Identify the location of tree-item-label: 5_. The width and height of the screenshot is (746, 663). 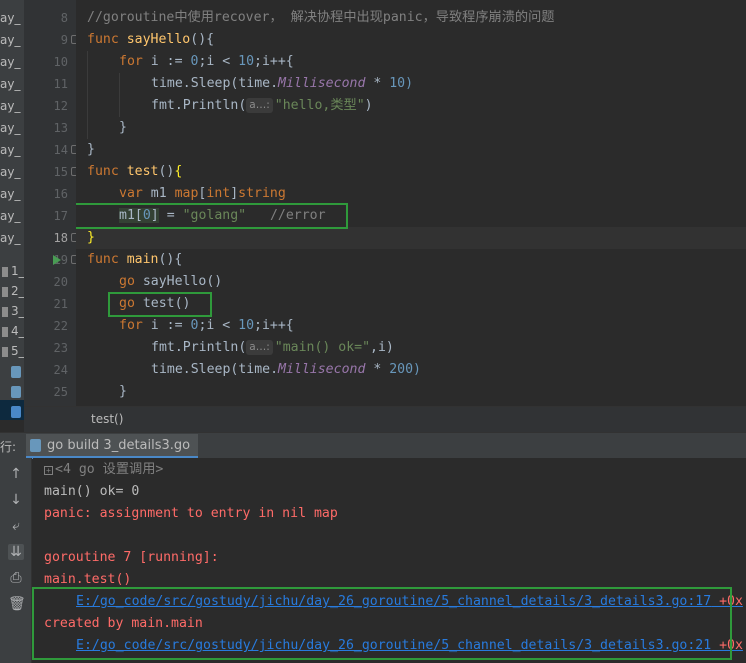
(17, 351).